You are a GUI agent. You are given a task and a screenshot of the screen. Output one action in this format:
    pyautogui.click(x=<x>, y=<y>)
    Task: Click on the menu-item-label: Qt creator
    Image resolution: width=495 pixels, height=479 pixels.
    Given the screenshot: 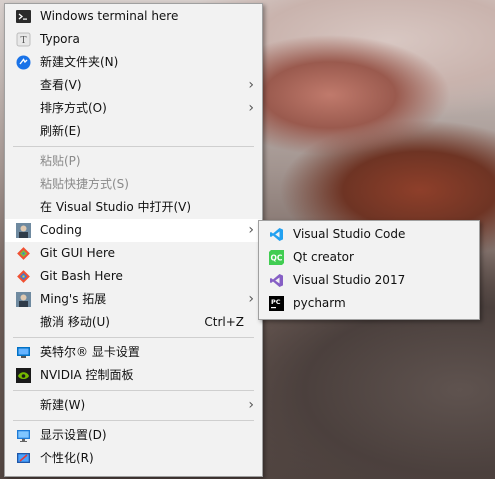 What is the action you would take?
    pyautogui.click(x=323, y=257)
    